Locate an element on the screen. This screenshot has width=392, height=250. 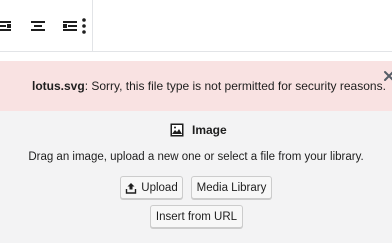
insert-from-url-button: Insert from URL is located at coordinates (196, 216).